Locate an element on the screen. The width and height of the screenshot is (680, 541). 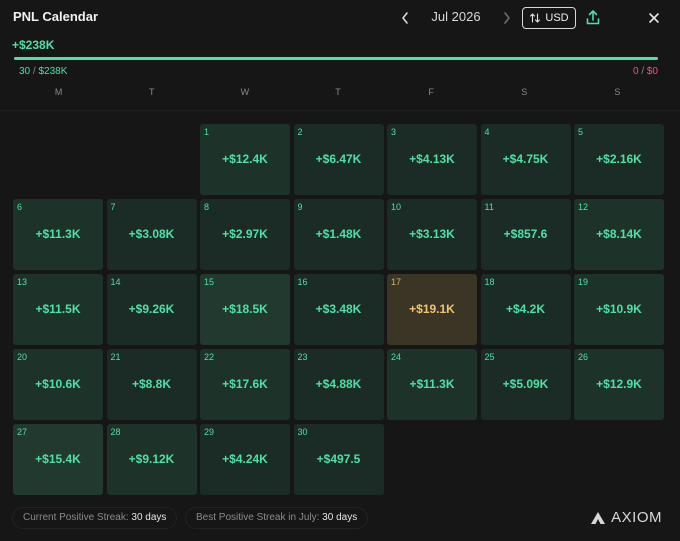
day-pnl-value: +$11.5K is located at coordinates (58, 309).